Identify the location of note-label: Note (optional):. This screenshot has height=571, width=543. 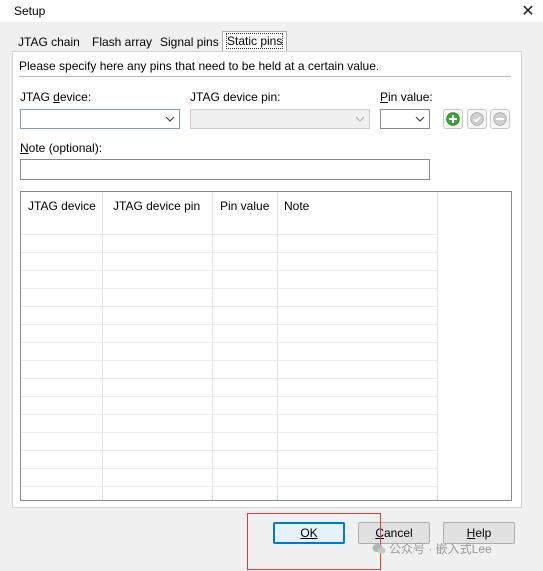
(61, 148).